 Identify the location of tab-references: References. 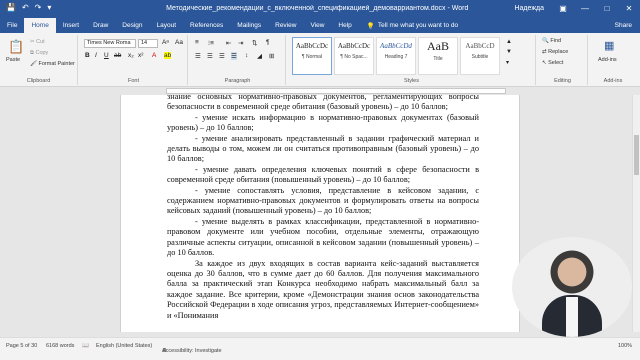
(206, 25).